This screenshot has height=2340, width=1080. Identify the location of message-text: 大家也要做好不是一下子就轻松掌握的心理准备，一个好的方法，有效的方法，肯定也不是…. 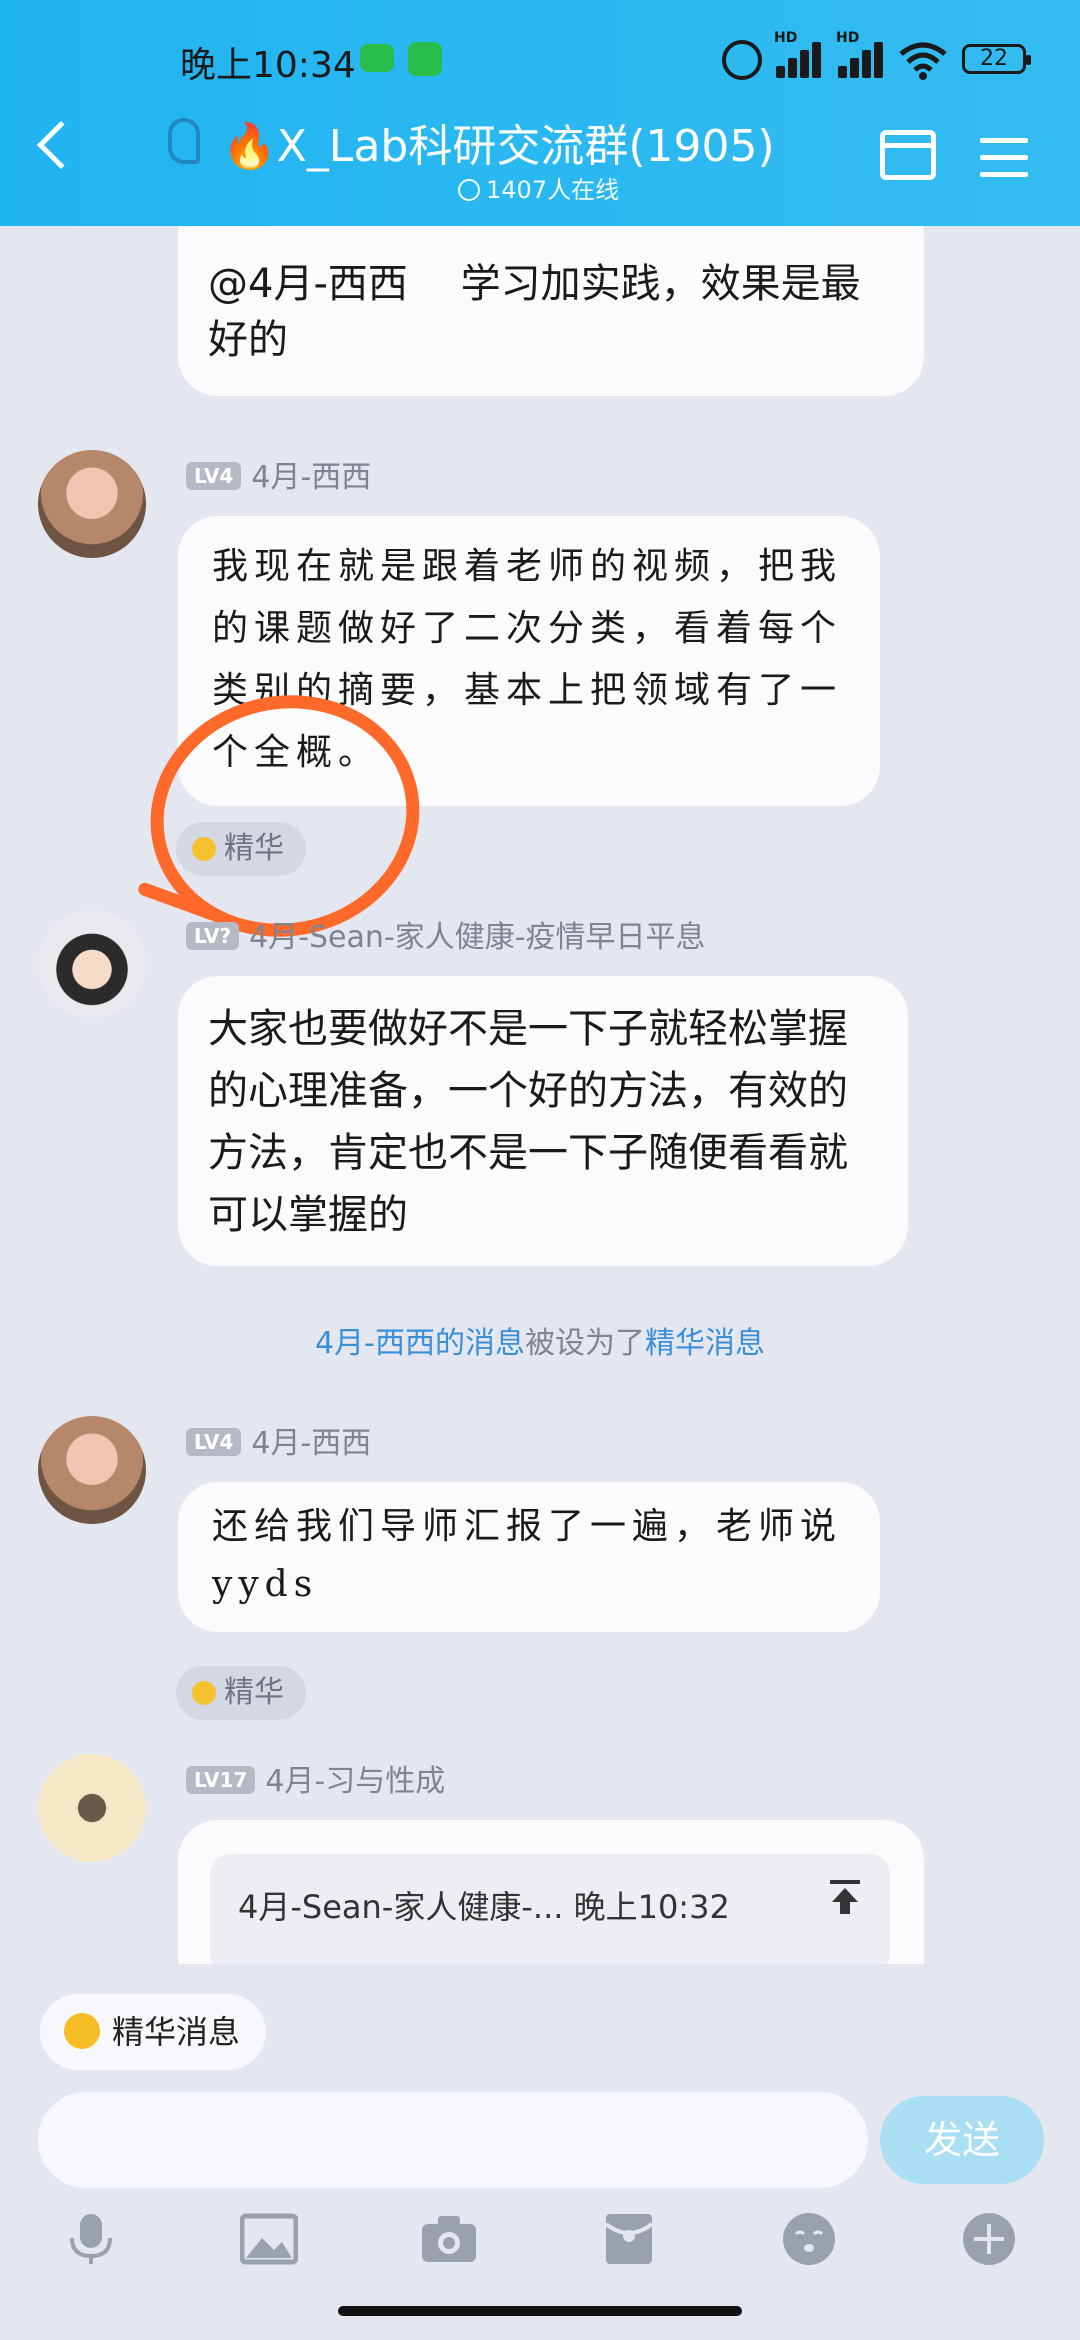
(528, 1122).